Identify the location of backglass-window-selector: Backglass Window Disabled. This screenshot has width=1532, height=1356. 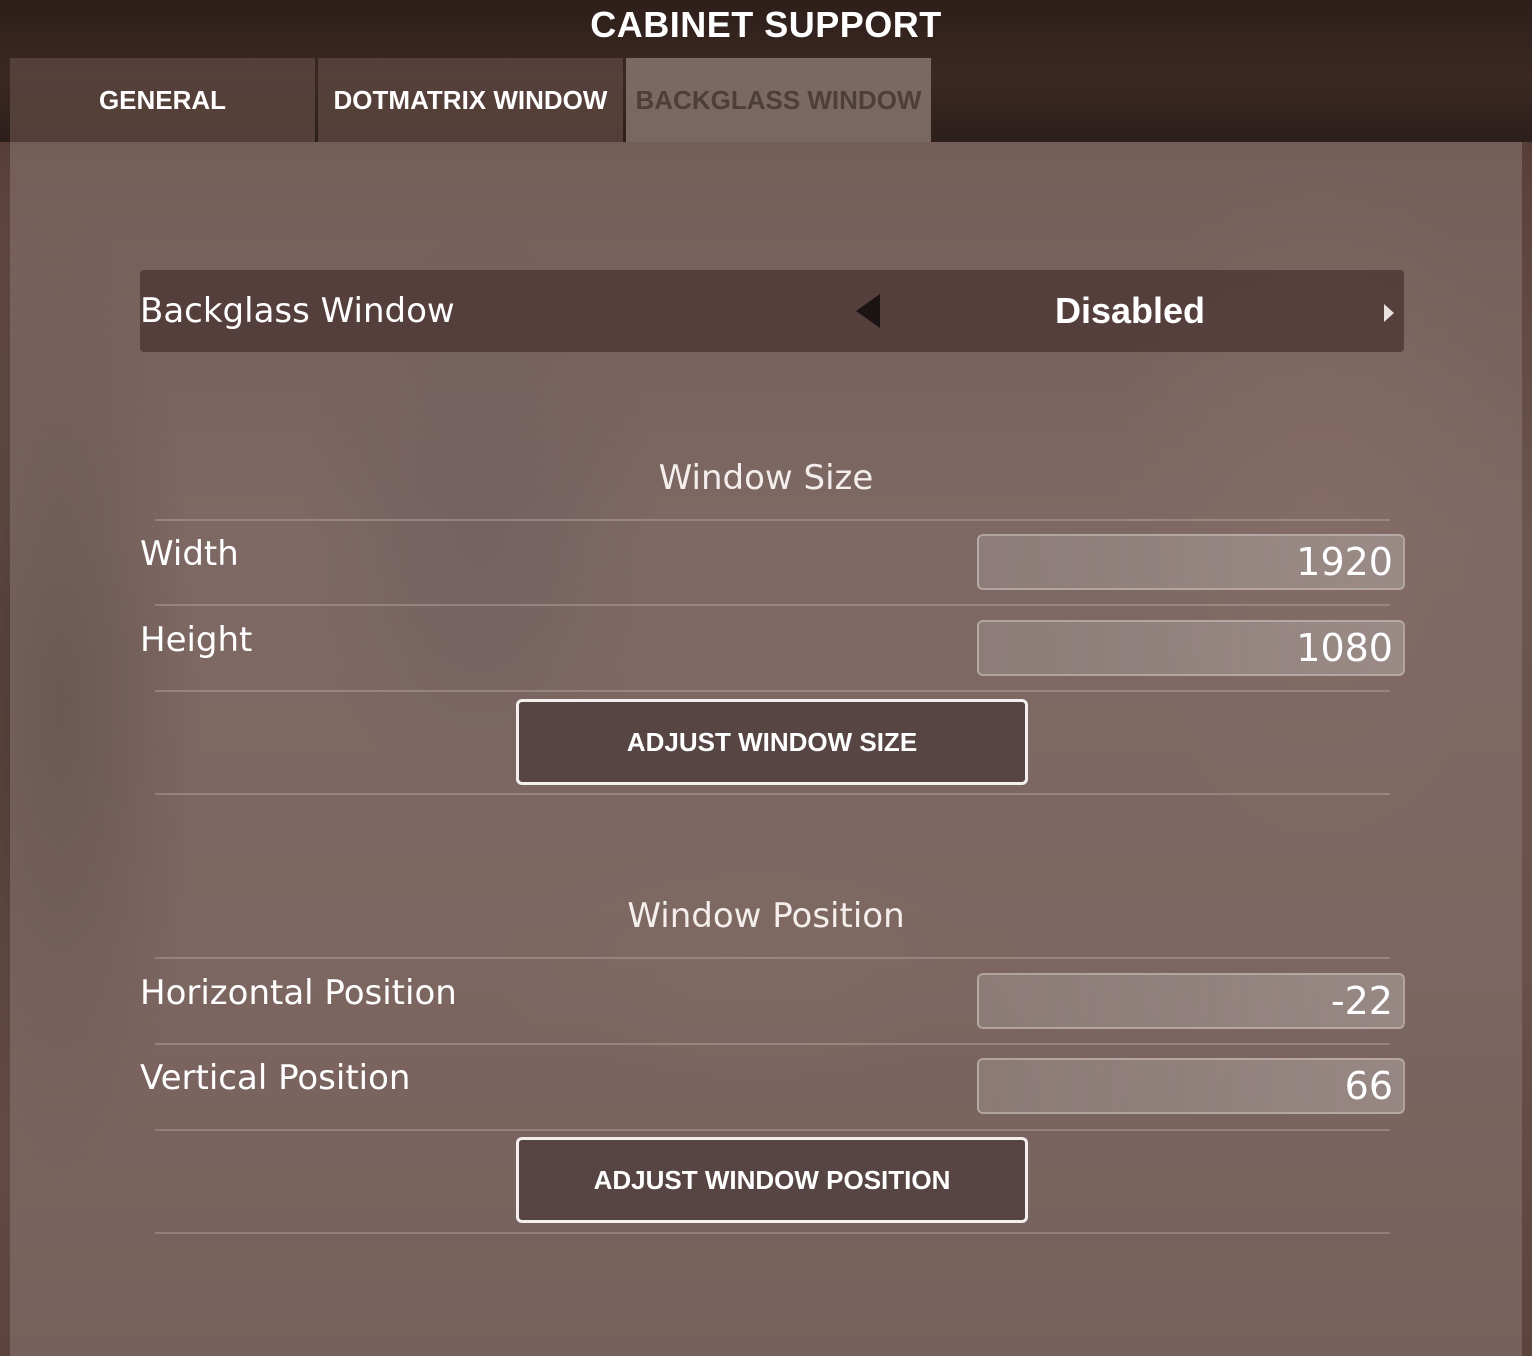
(772, 311).